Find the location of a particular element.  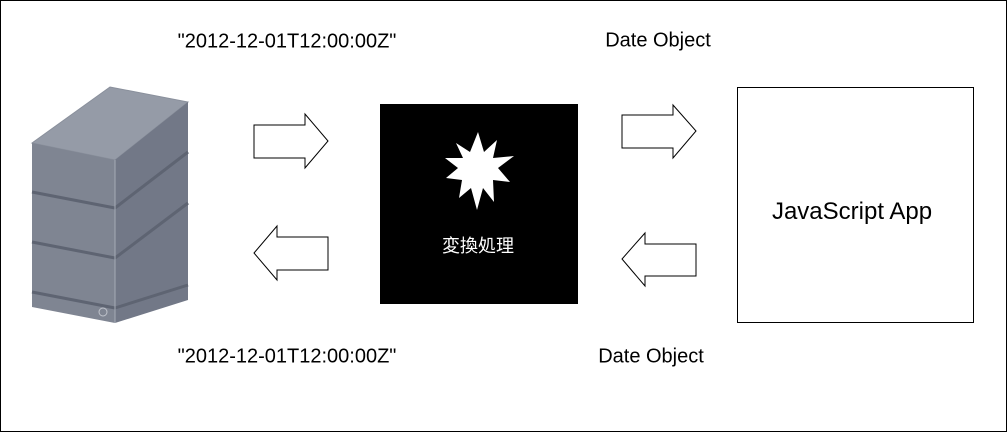

server-icon is located at coordinates (110, 204).